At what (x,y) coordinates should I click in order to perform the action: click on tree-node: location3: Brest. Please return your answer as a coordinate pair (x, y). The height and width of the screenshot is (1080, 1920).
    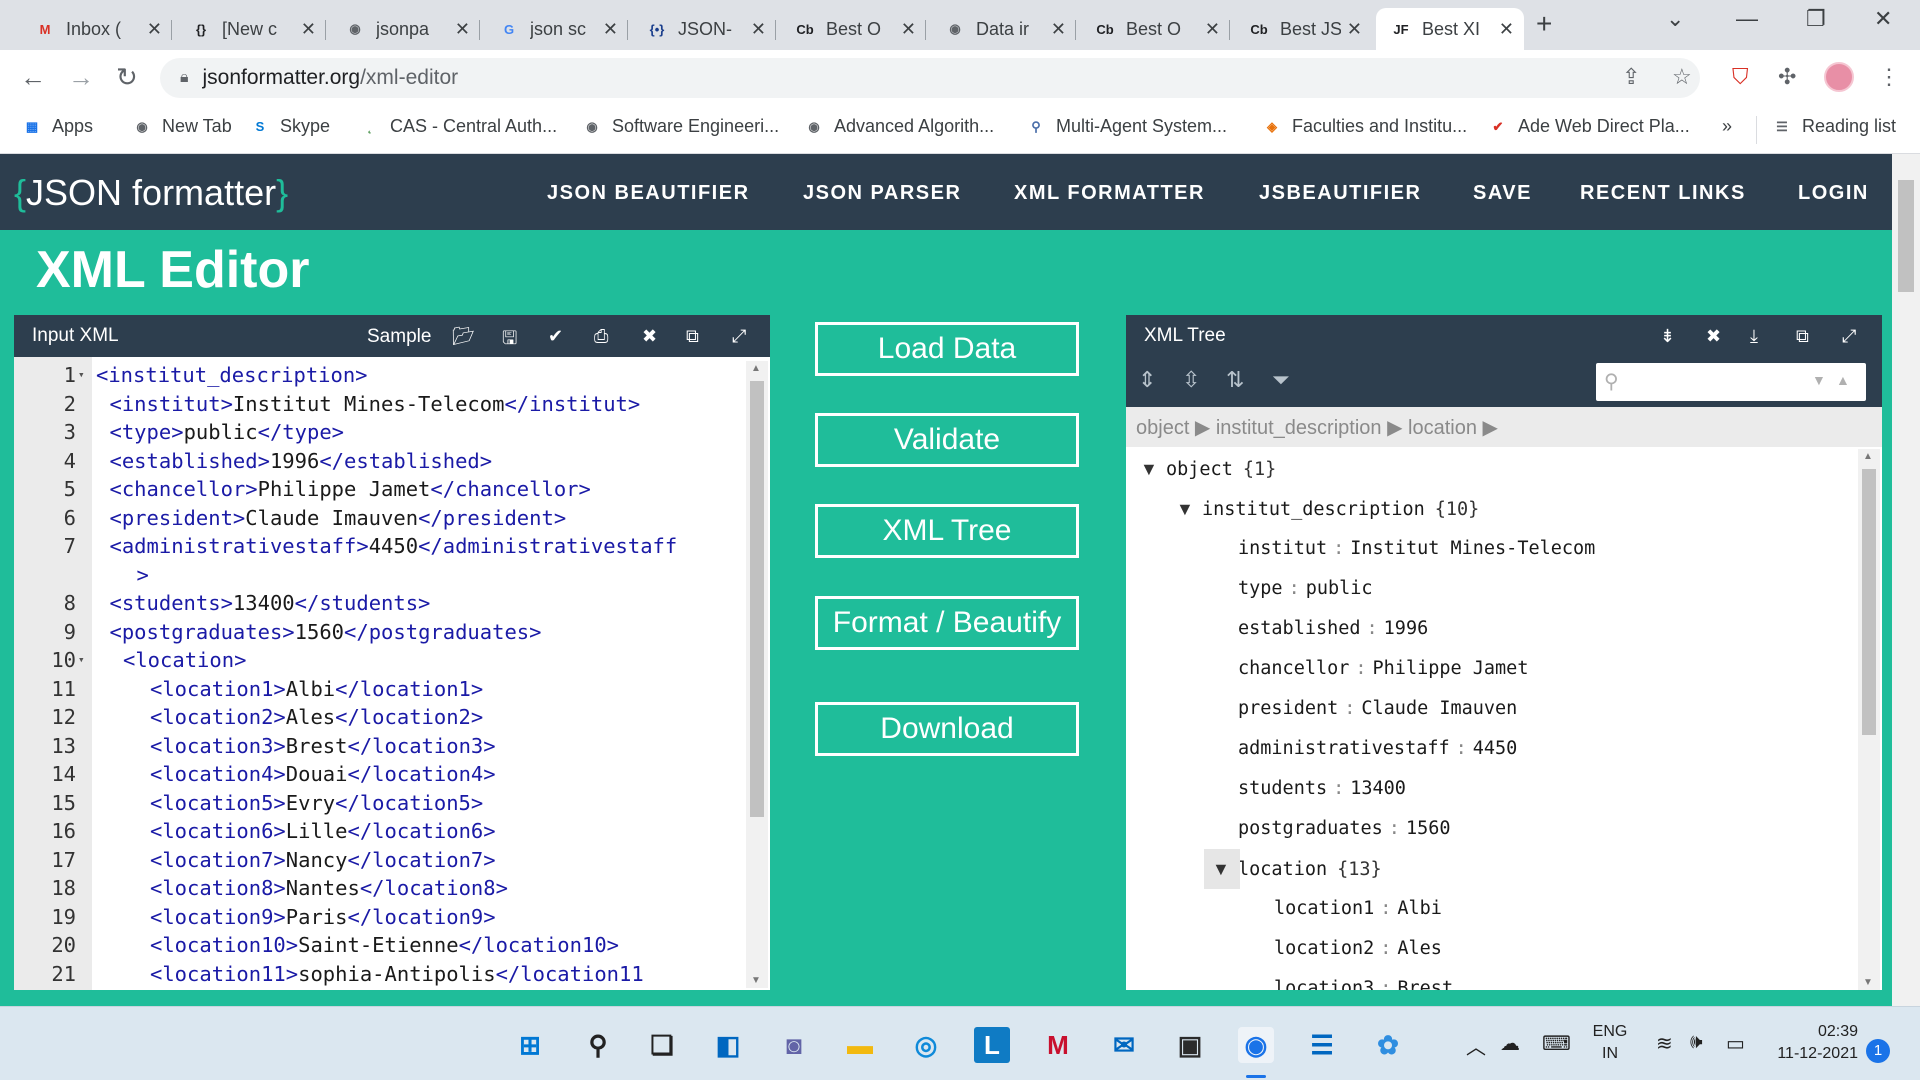
    Looking at the image, I should click on (1350, 979).